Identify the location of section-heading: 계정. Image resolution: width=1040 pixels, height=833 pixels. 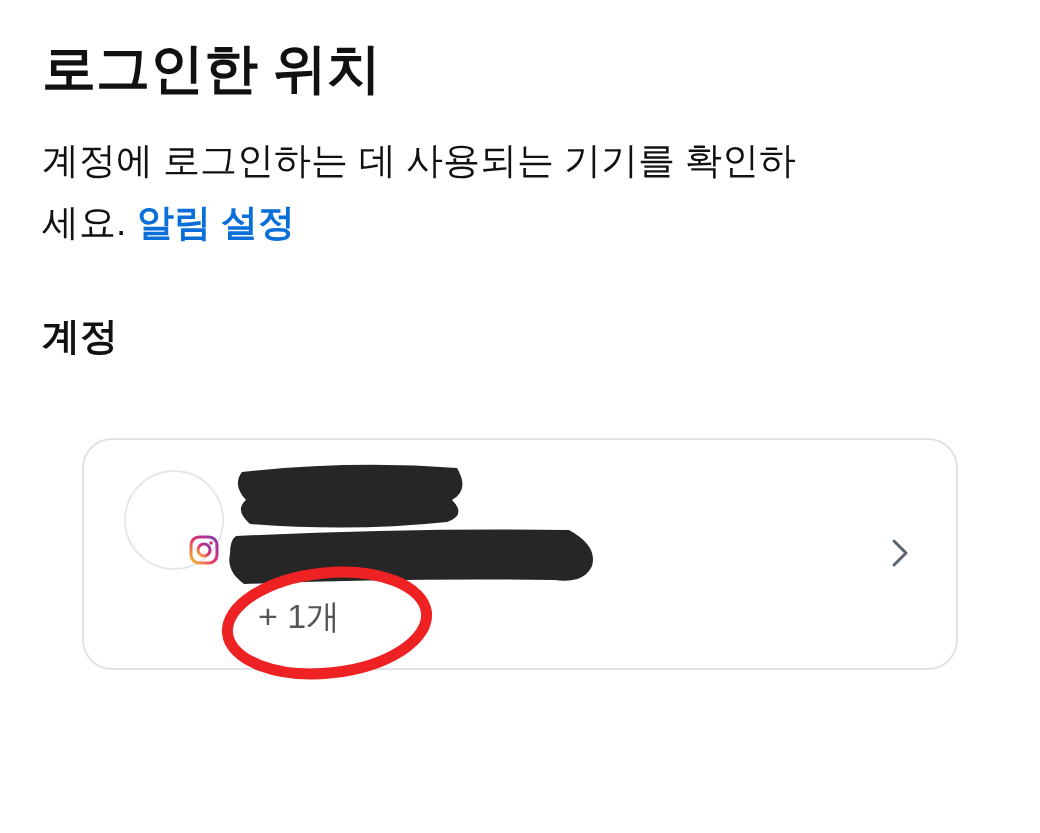
(80, 336).